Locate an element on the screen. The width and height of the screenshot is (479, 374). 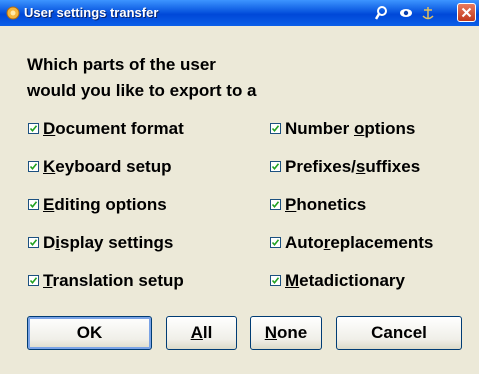
none-button: None is located at coordinates (286, 333).